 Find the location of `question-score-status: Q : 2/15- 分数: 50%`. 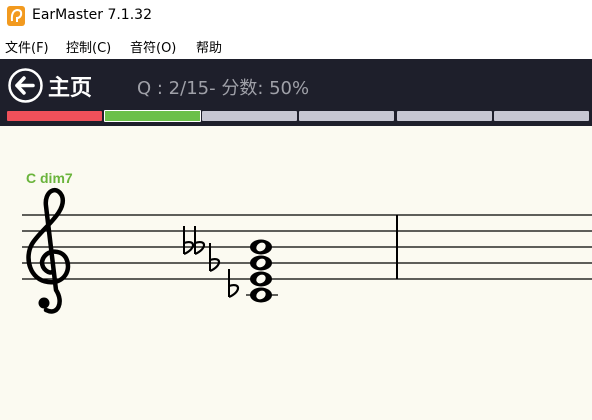

question-score-status: Q : 2/15- 分数: 50% is located at coordinates (223, 88).